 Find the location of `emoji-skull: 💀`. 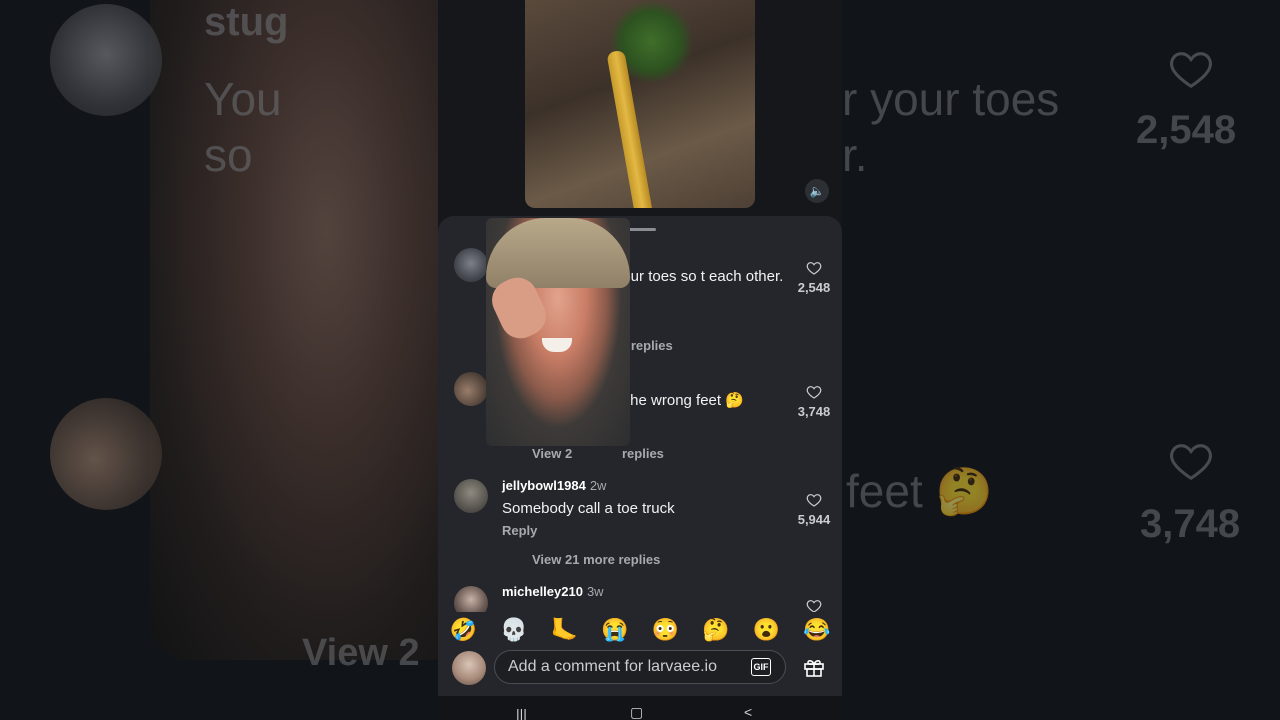

emoji-skull: 💀 is located at coordinates (513, 630).